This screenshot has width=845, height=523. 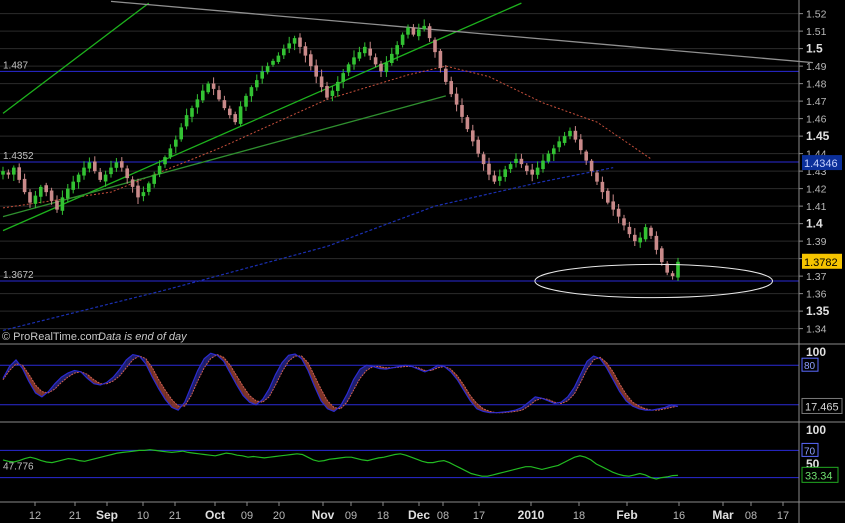 I want to click on rsi-start-label: 47.776, so click(x=18, y=467).